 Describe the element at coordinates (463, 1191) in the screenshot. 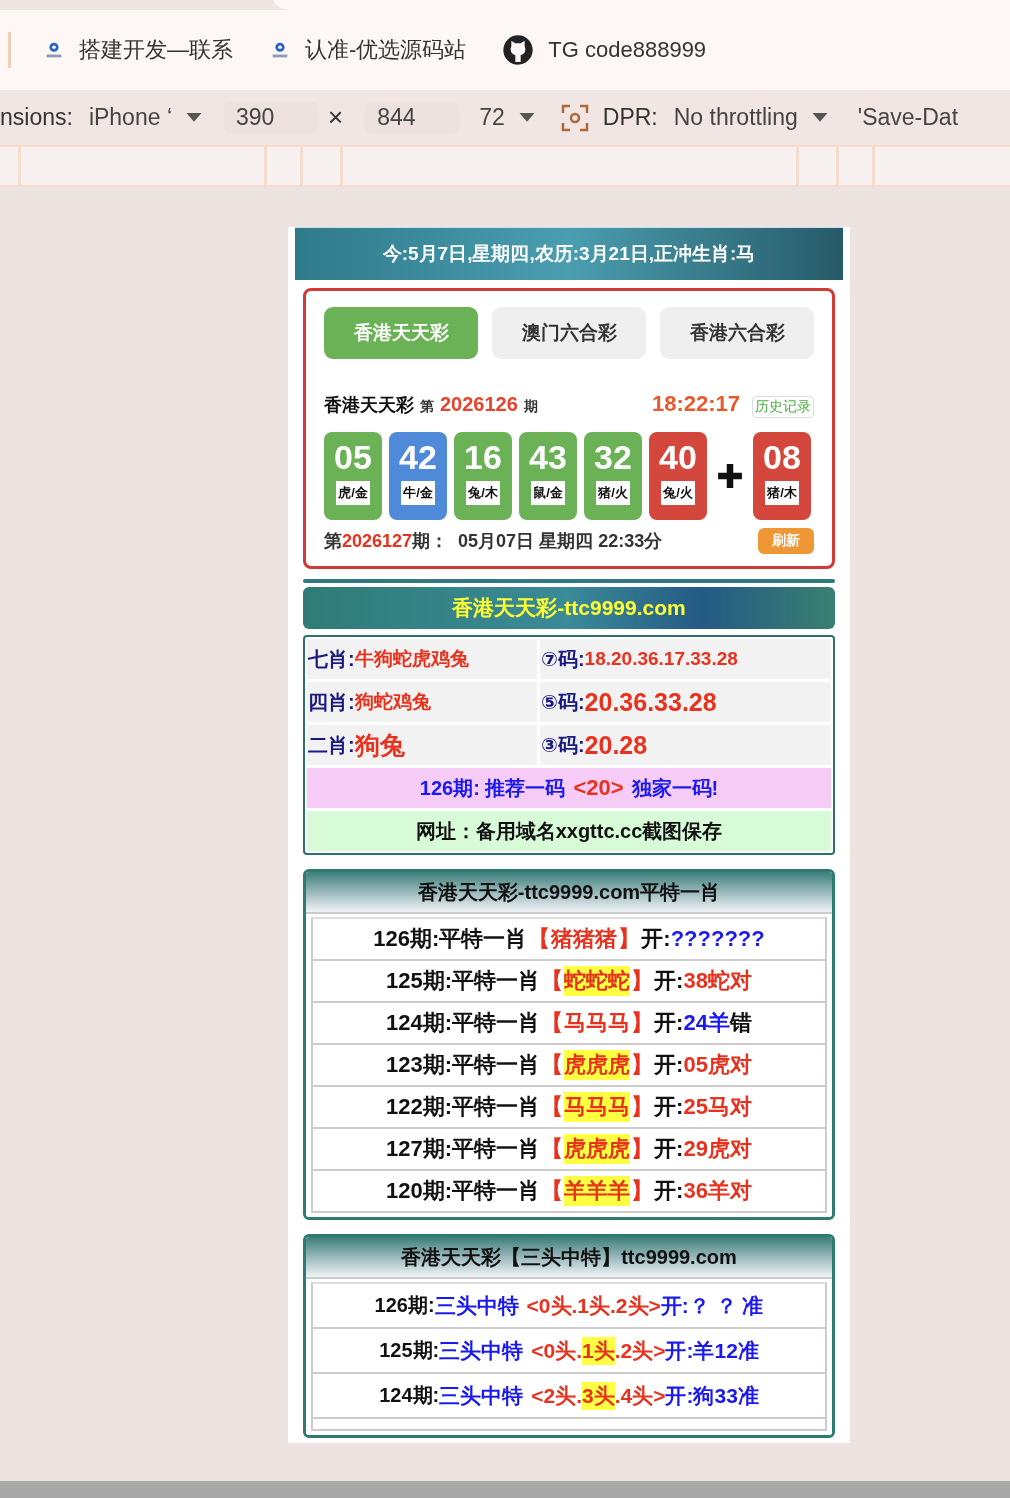

I see `issue-label: 120期:平特一肖` at that location.